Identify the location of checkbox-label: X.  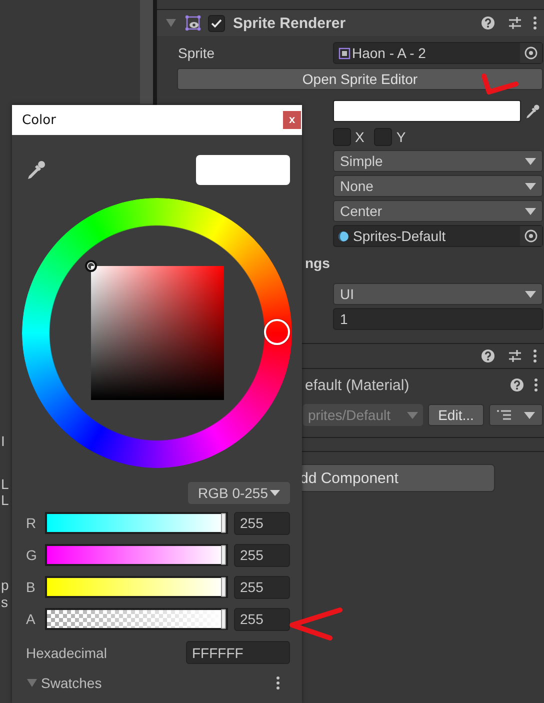
(359, 137).